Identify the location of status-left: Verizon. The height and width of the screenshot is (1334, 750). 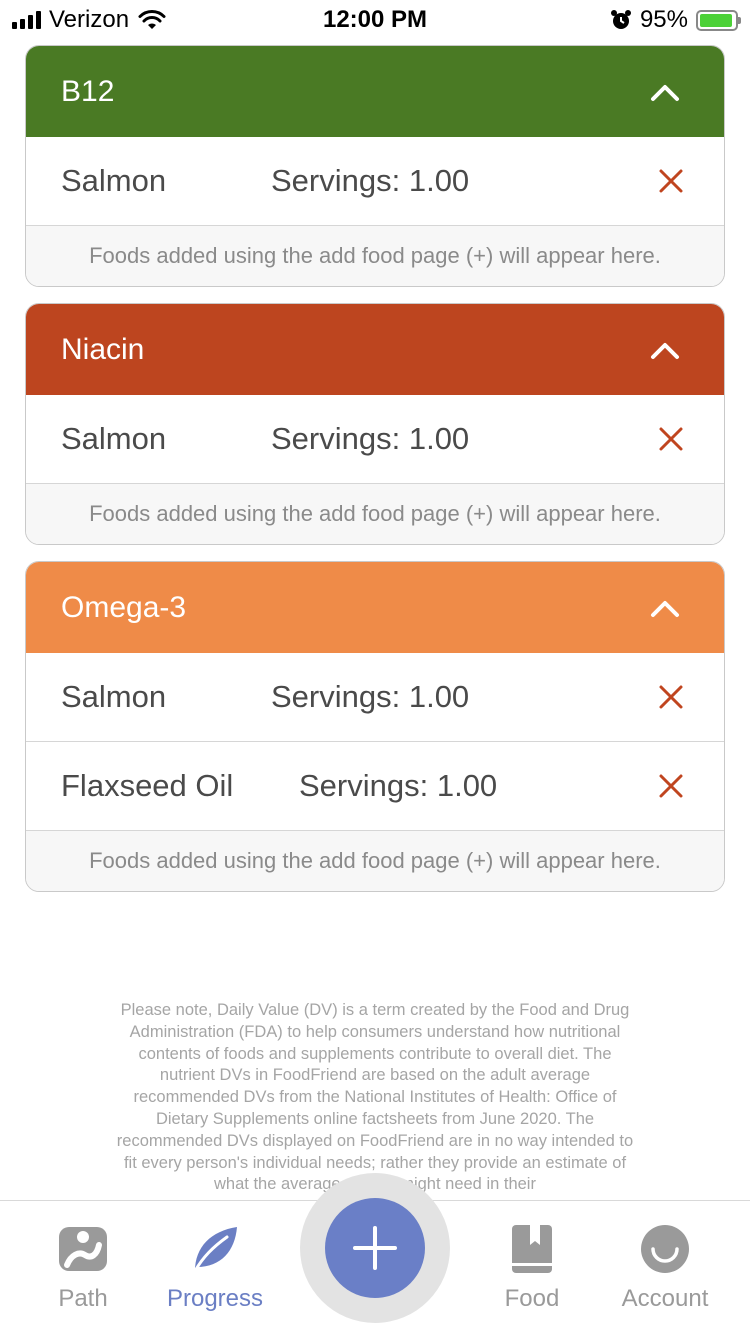
(142, 20).